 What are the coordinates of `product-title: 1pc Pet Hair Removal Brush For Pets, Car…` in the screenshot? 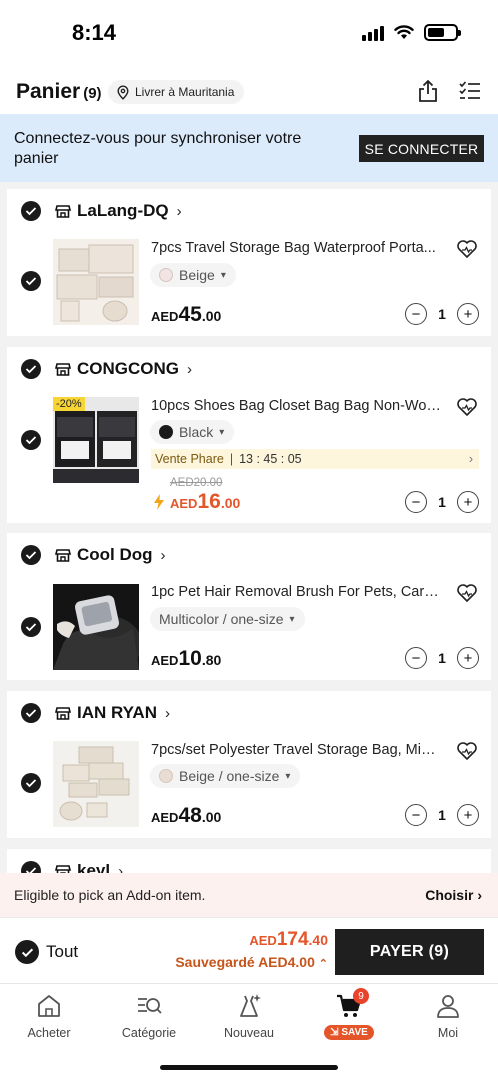 It's located at (296, 592).